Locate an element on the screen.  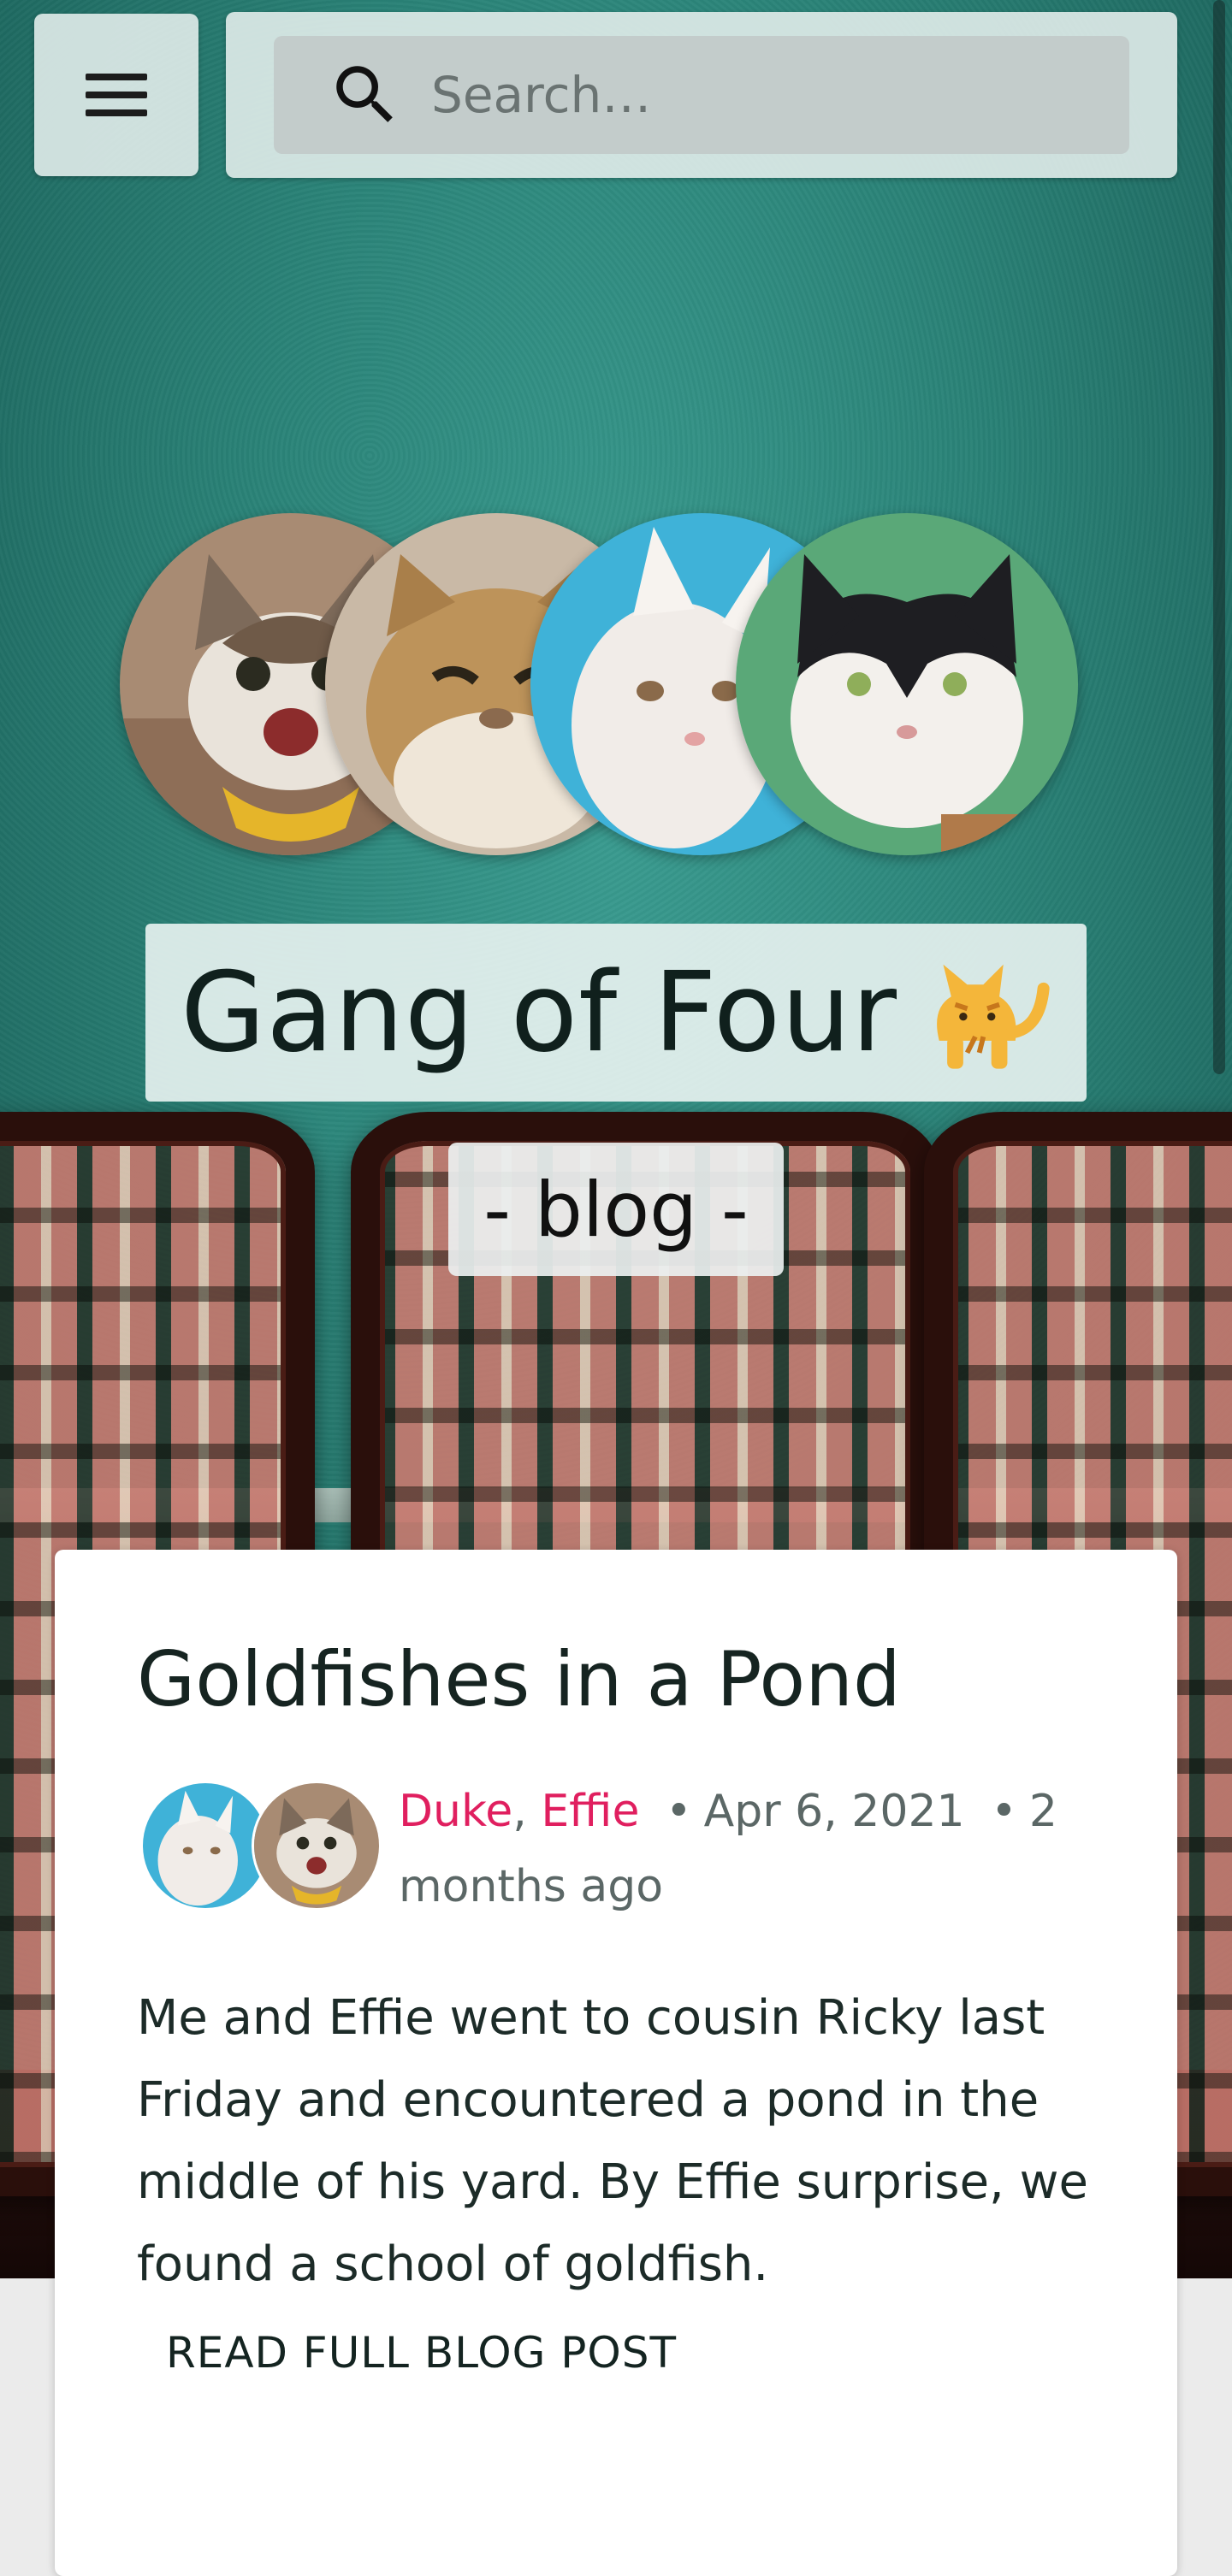
menu-button is located at coordinates (116, 95).